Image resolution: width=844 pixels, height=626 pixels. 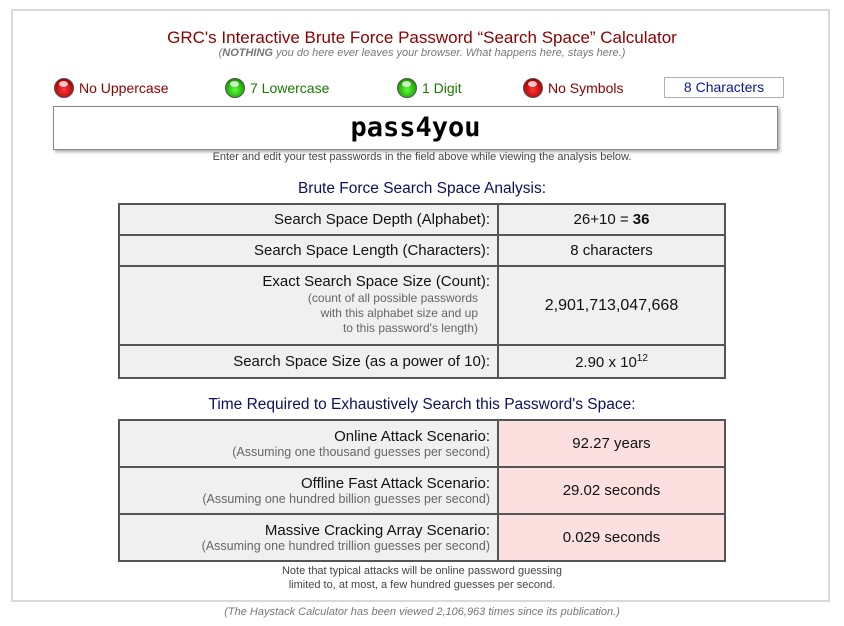 What do you see at coordinates (415, 128) in the screenshot?
I see `password-input: pass4you` at bounding box center [415, 128].